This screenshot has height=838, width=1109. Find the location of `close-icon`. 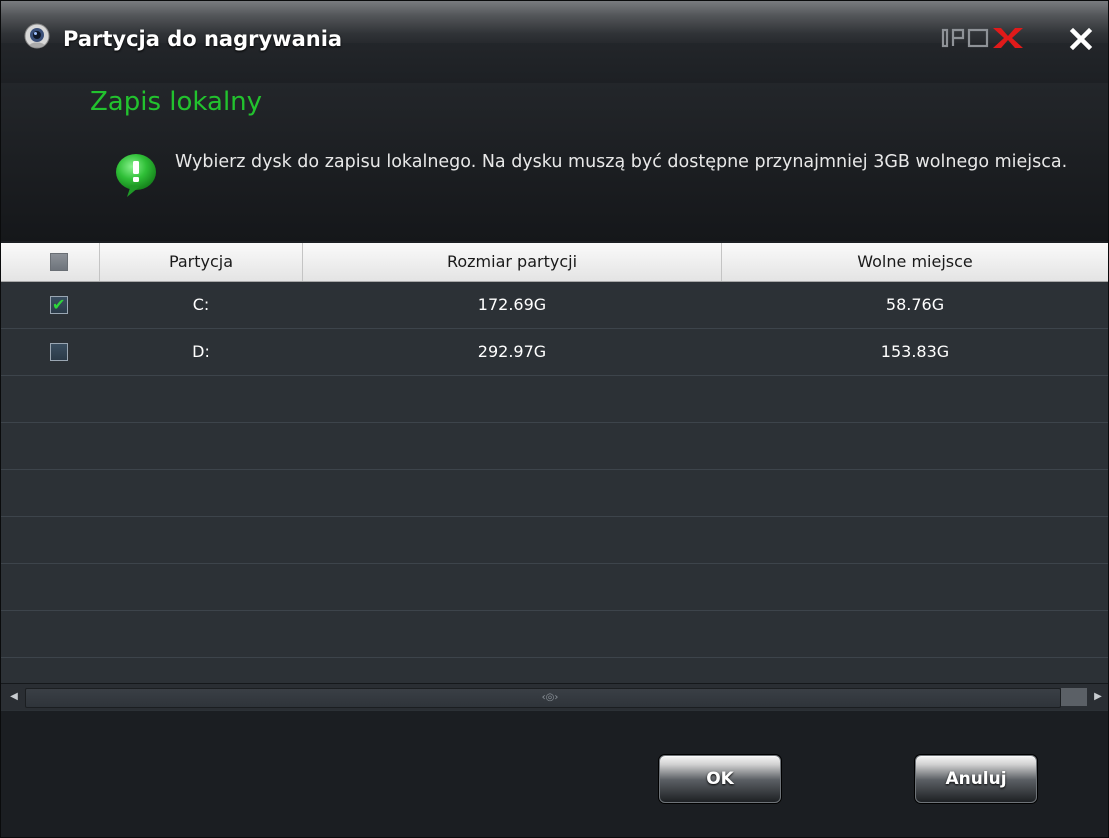

close-icon is located at coordinates (1081, 39).